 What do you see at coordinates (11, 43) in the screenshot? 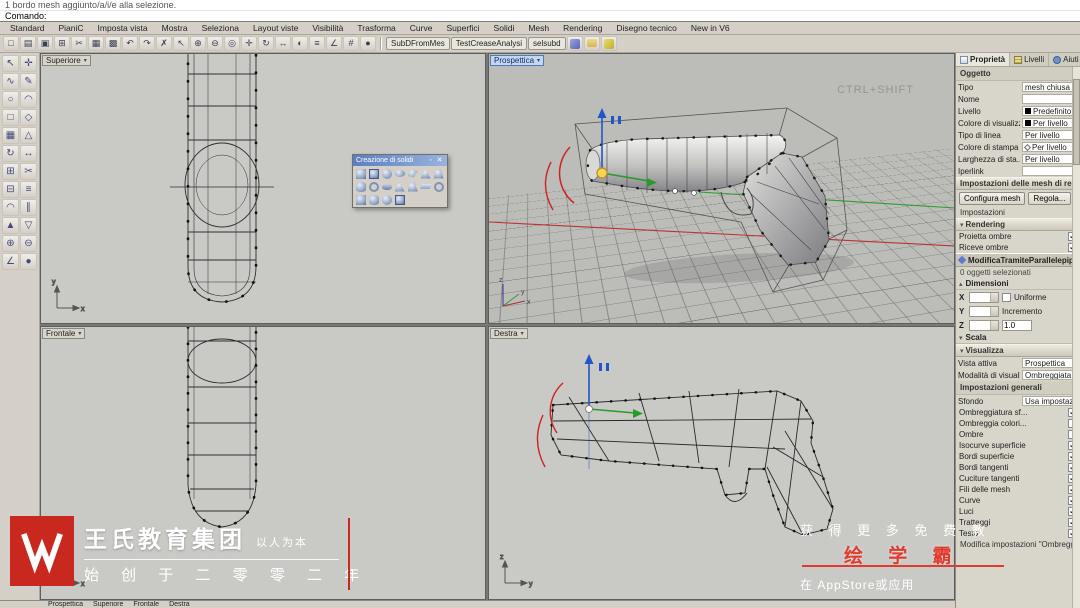
I see `new-file-icon: □` at bounding box center [11, 43].